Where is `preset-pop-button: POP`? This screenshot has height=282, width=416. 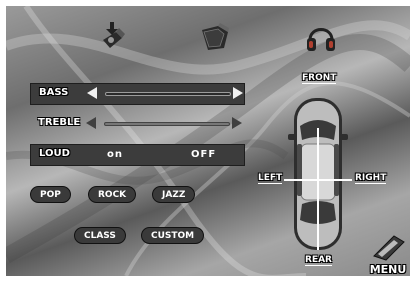
preset-pop-button: POP is located at coordinates (50, 194).